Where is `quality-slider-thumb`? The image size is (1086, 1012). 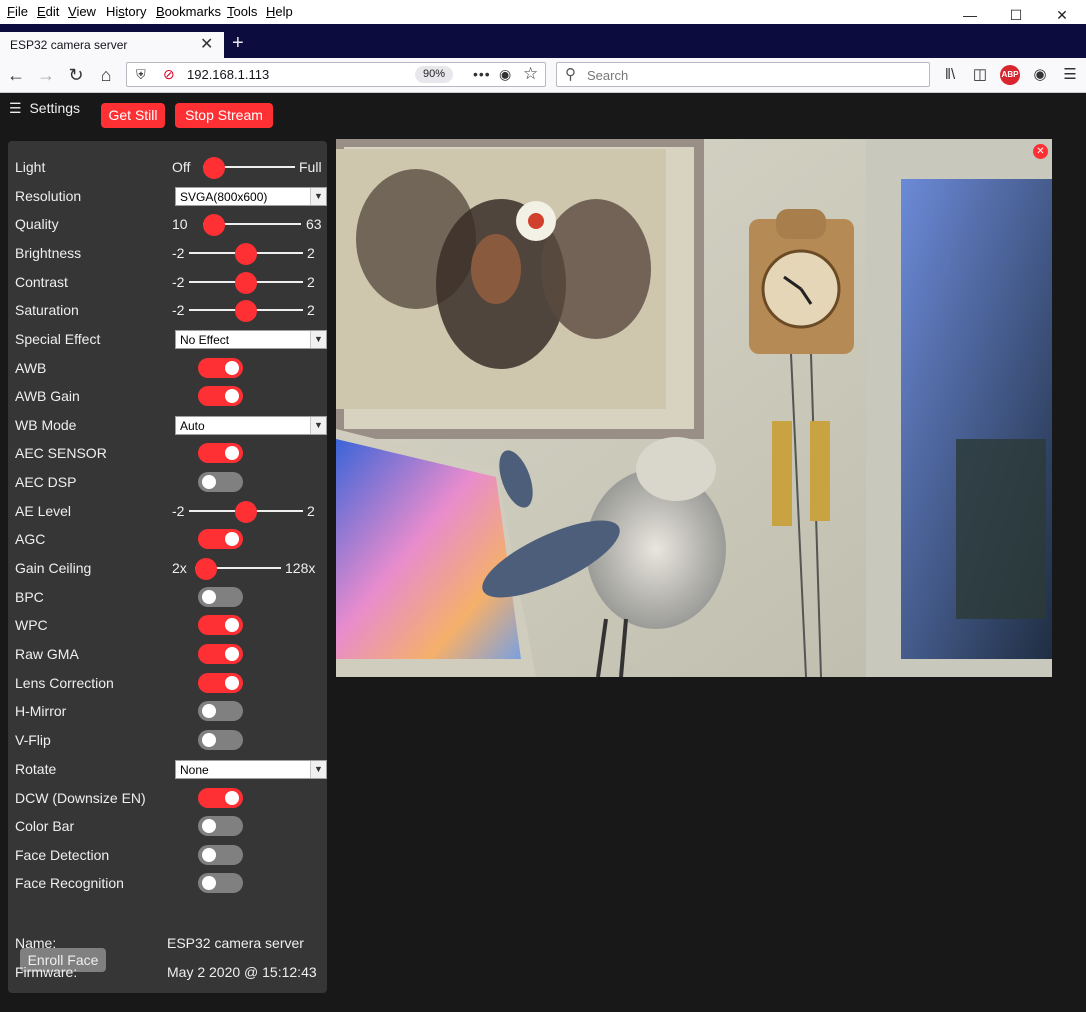
quality-slider-thumb is located at coordinates (214, 225).